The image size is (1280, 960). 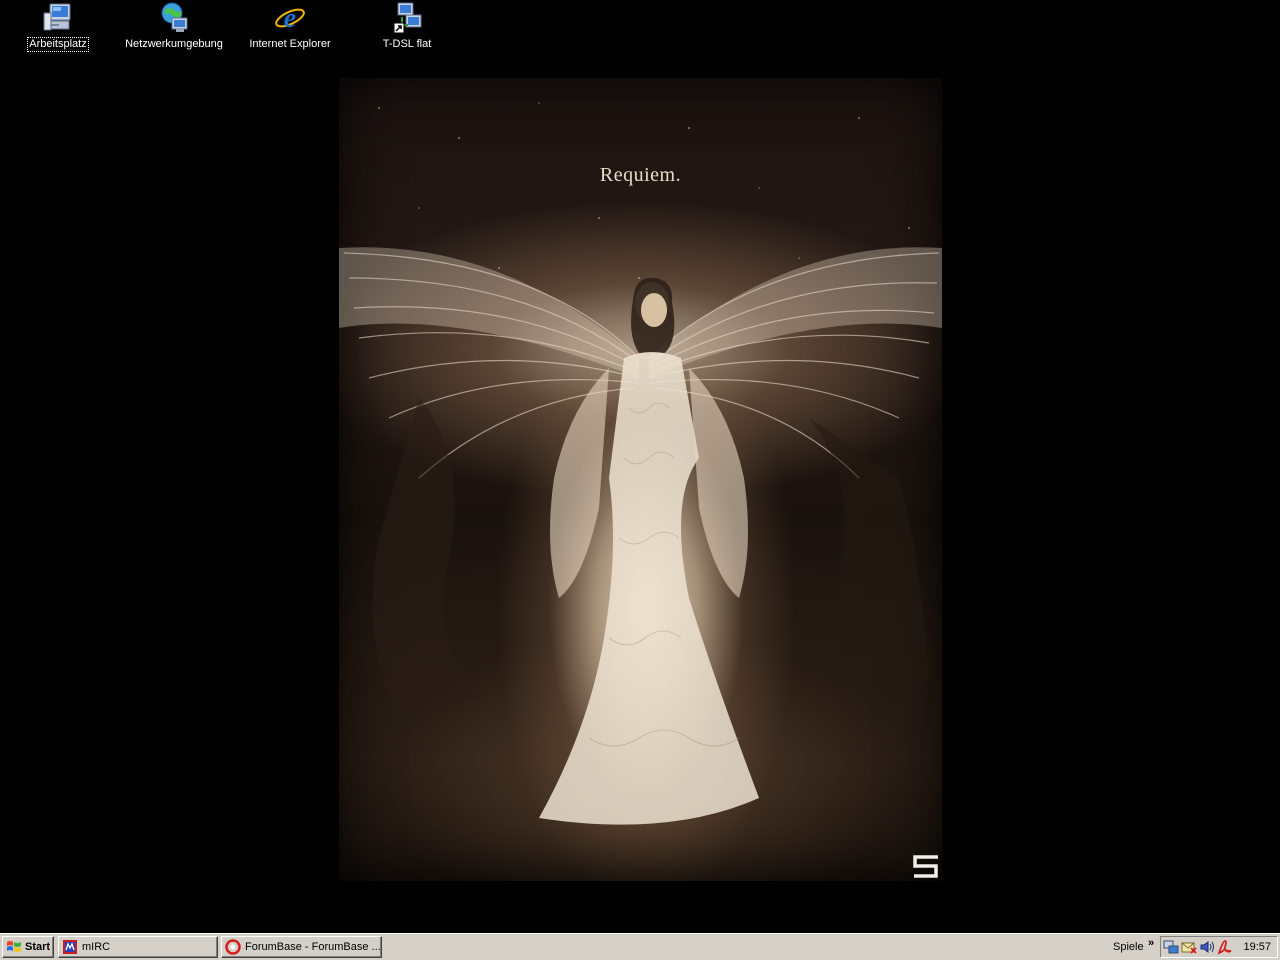 I want to click on svg-text: e, so click(x=290, y=18).